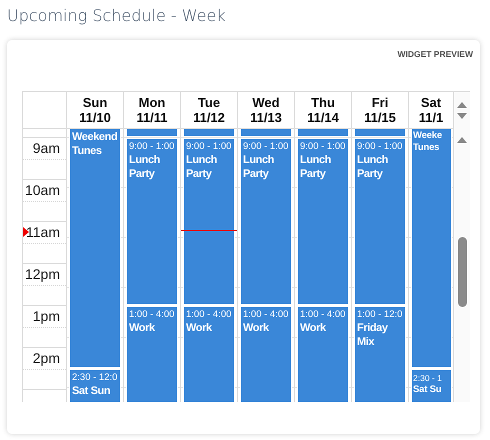 This screenshot has height=440, width=490. What do you see at coordinates (428, 142) in the screenshot?
I see `event-title: Weeke Tunes` at bounding box center [428, 142].